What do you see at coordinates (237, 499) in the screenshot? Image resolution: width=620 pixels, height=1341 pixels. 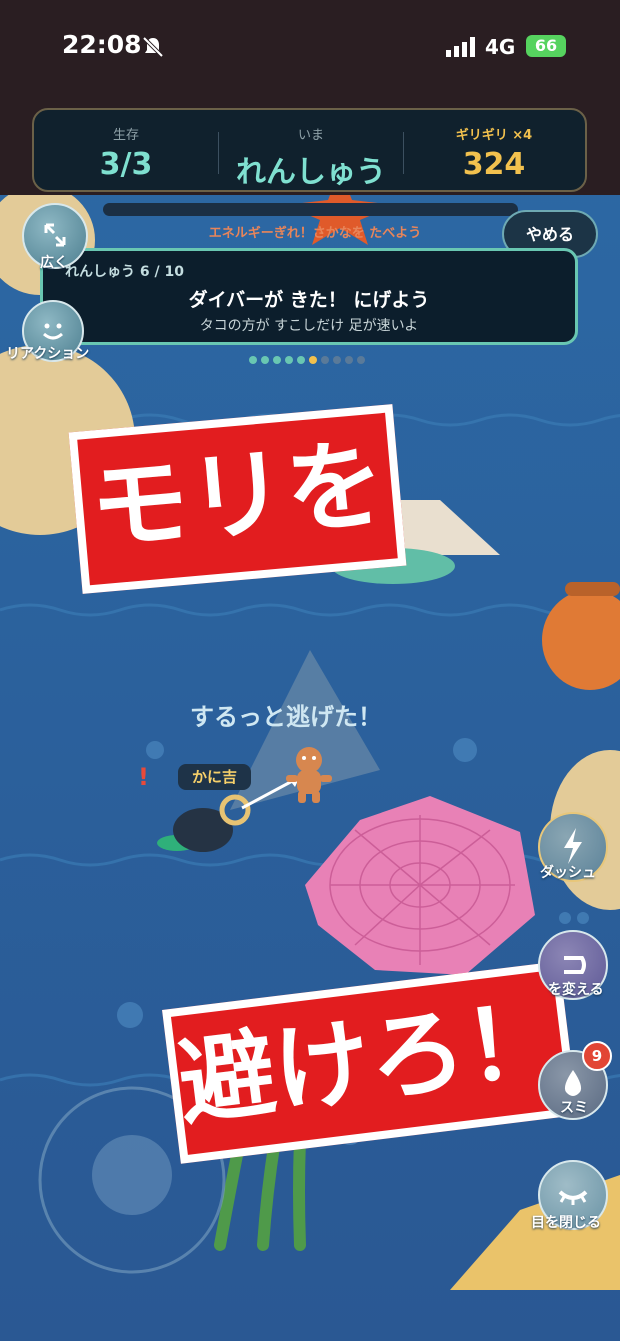 I see `overlay-line1: モリを` at bounding box center [237, 499].